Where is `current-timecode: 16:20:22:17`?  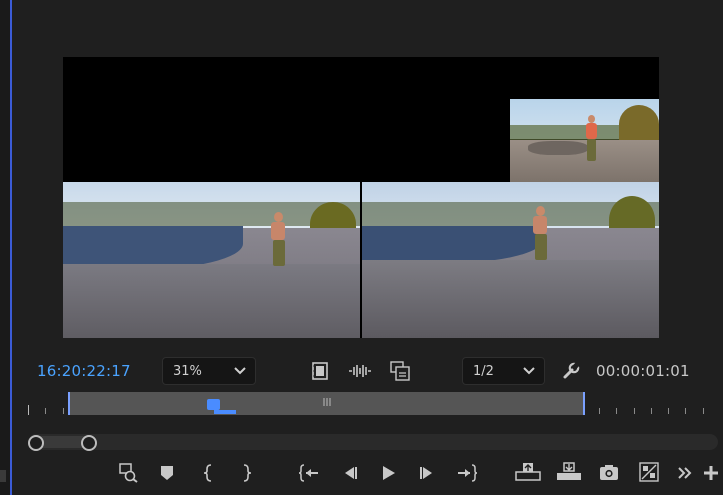 current-timecode: 16:20:22:17 is located at coordinates (84, 371).